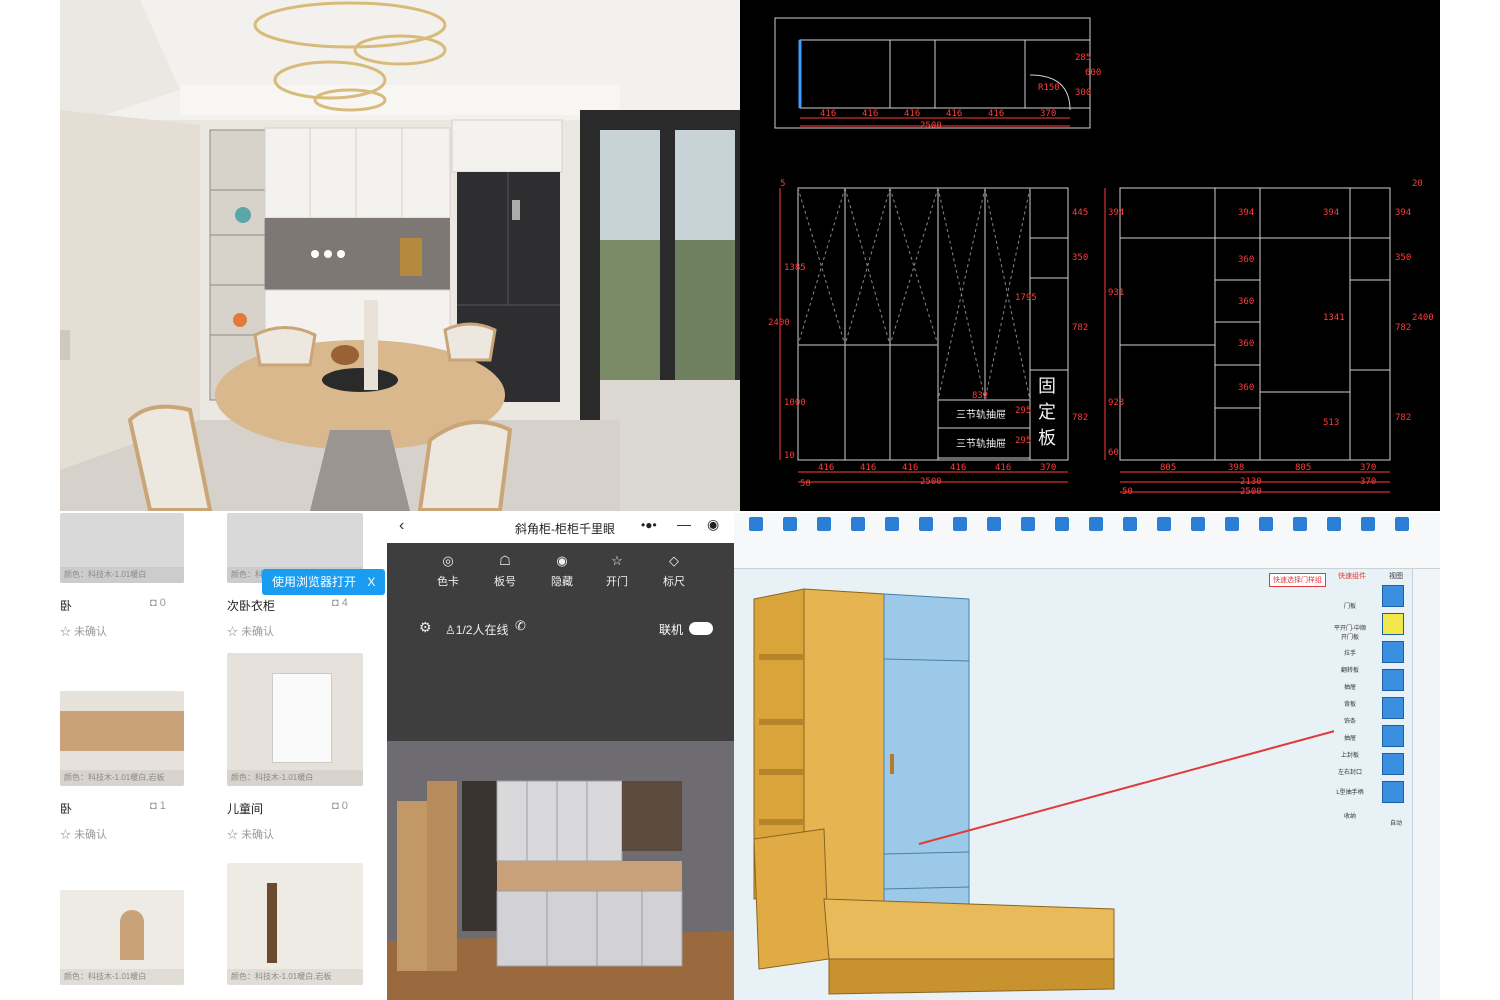 Image resolution: width=1500 pixels, height=1000 pixels. What do you see at coordinates (981, 414) in the screenshot?
I see `drawer-label-1: 三节轨抽屉` at bounding box center [981, 414].